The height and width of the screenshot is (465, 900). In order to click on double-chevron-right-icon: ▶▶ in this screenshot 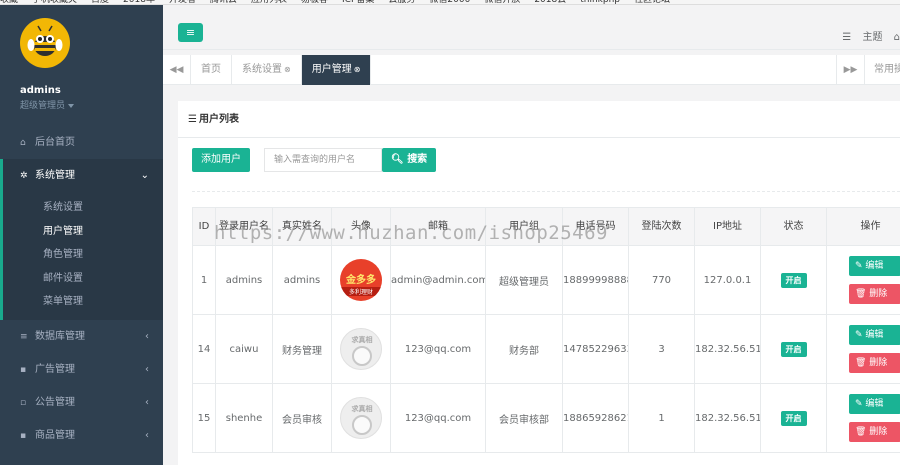, I will do `click(850, 70)`.